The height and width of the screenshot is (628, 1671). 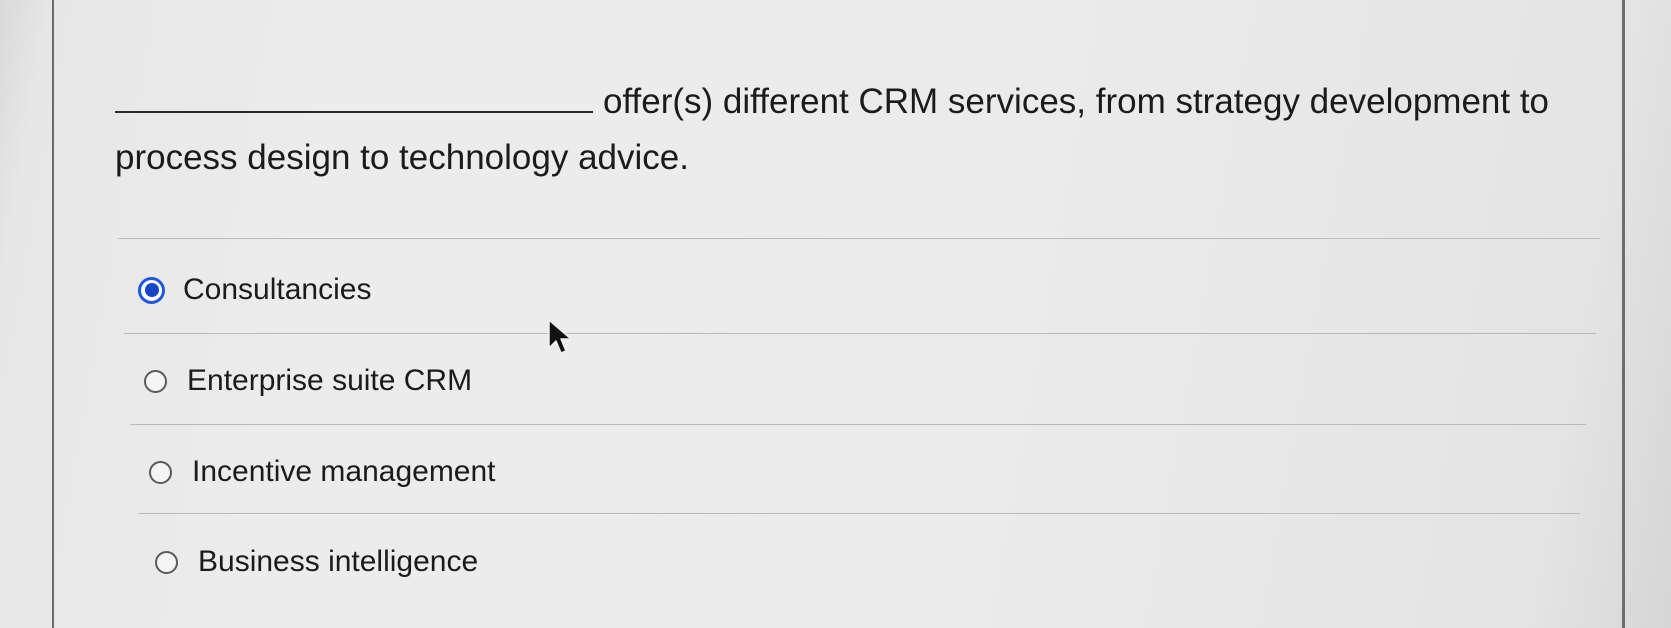 I want to click on radio-selected, so click(x=151, y=290).